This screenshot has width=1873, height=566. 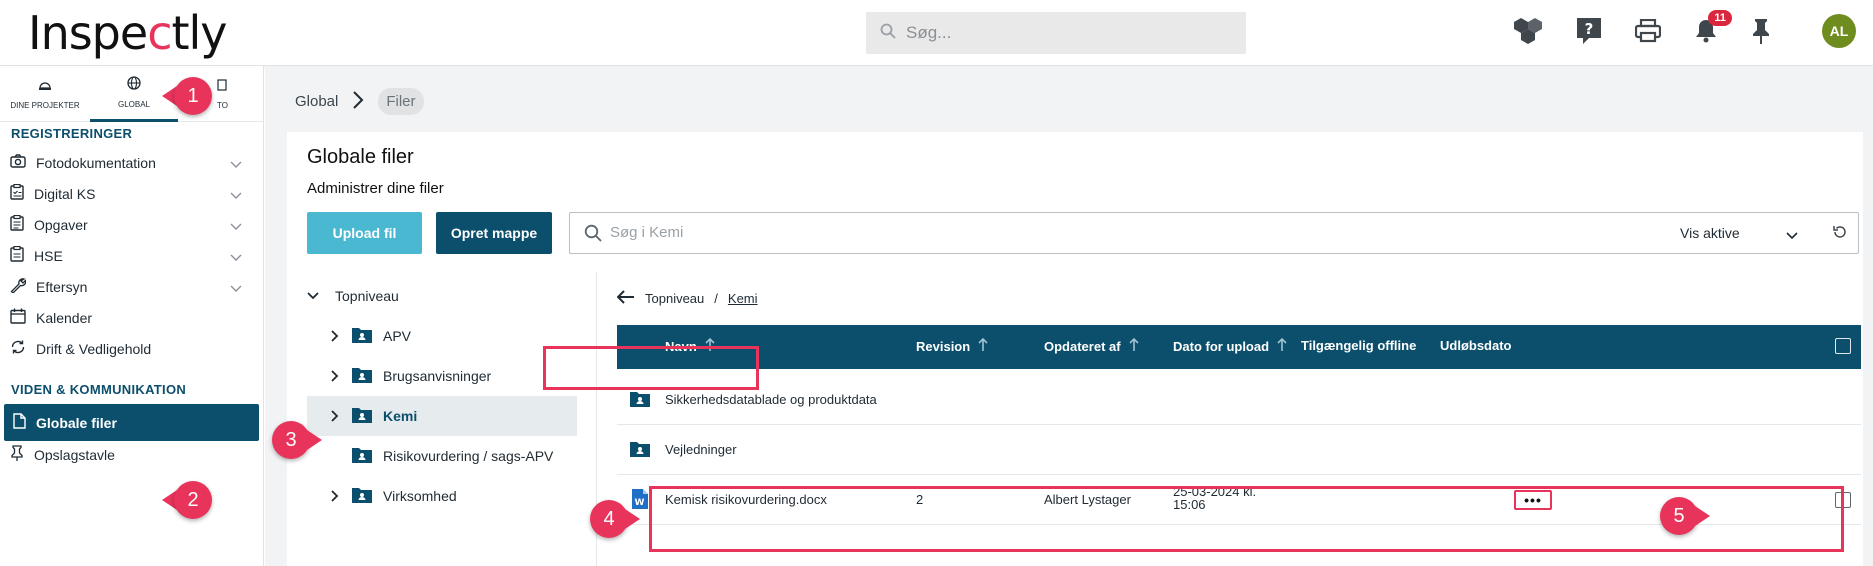 I want to click on column-header-label: Udløbsdato, so click(x=1476, y=345).